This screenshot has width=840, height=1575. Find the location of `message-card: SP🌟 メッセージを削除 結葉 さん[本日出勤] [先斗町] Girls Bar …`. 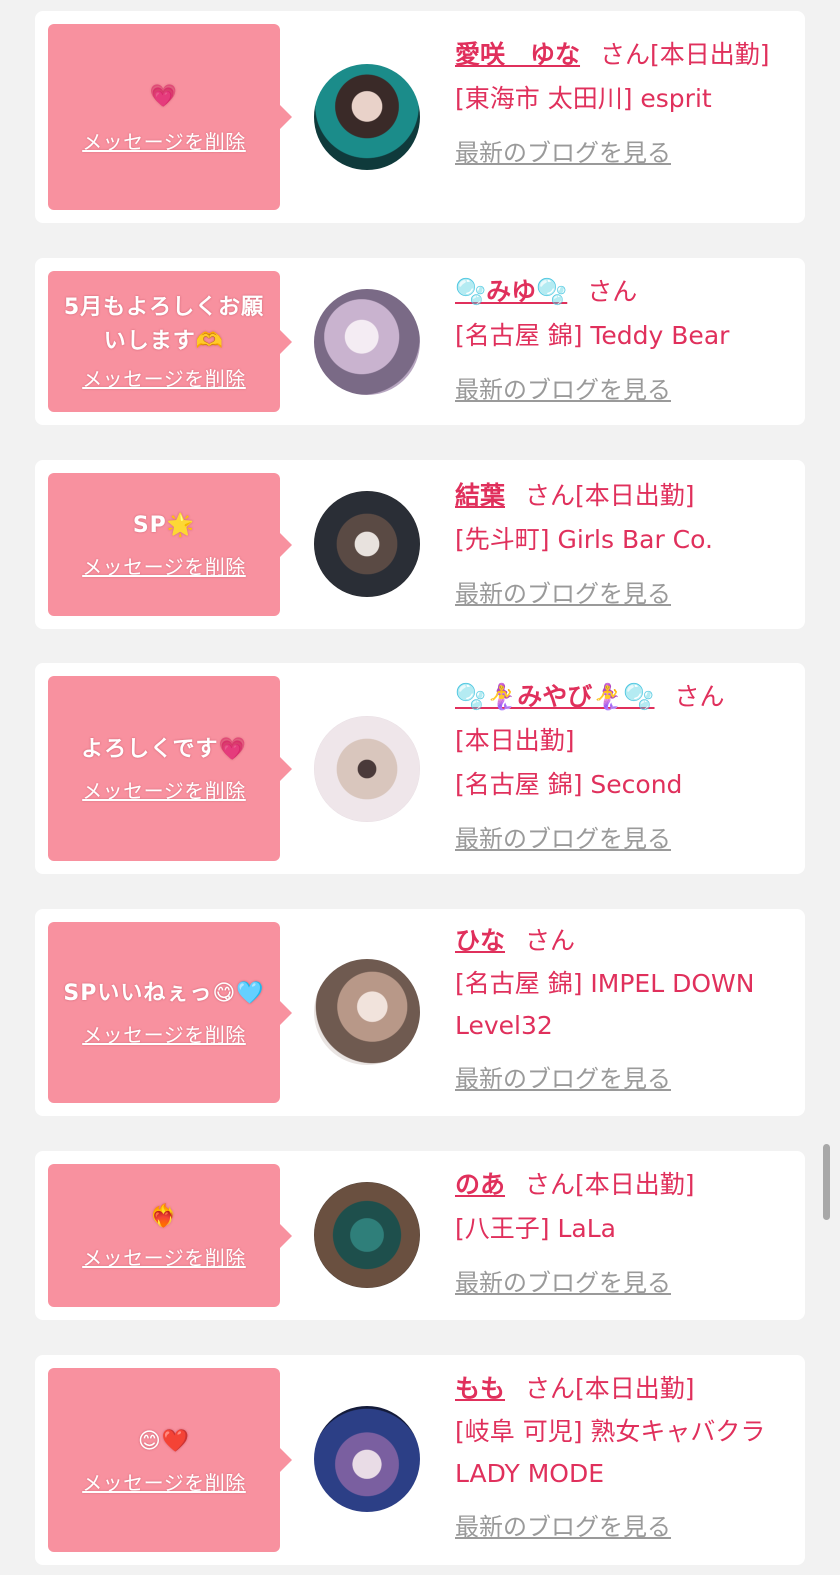

message-card: SP🌟 メッセージを削除 結葉 さん[本日出勤] [先斗町] Girls Bar … is located at coordinates (420, 544).